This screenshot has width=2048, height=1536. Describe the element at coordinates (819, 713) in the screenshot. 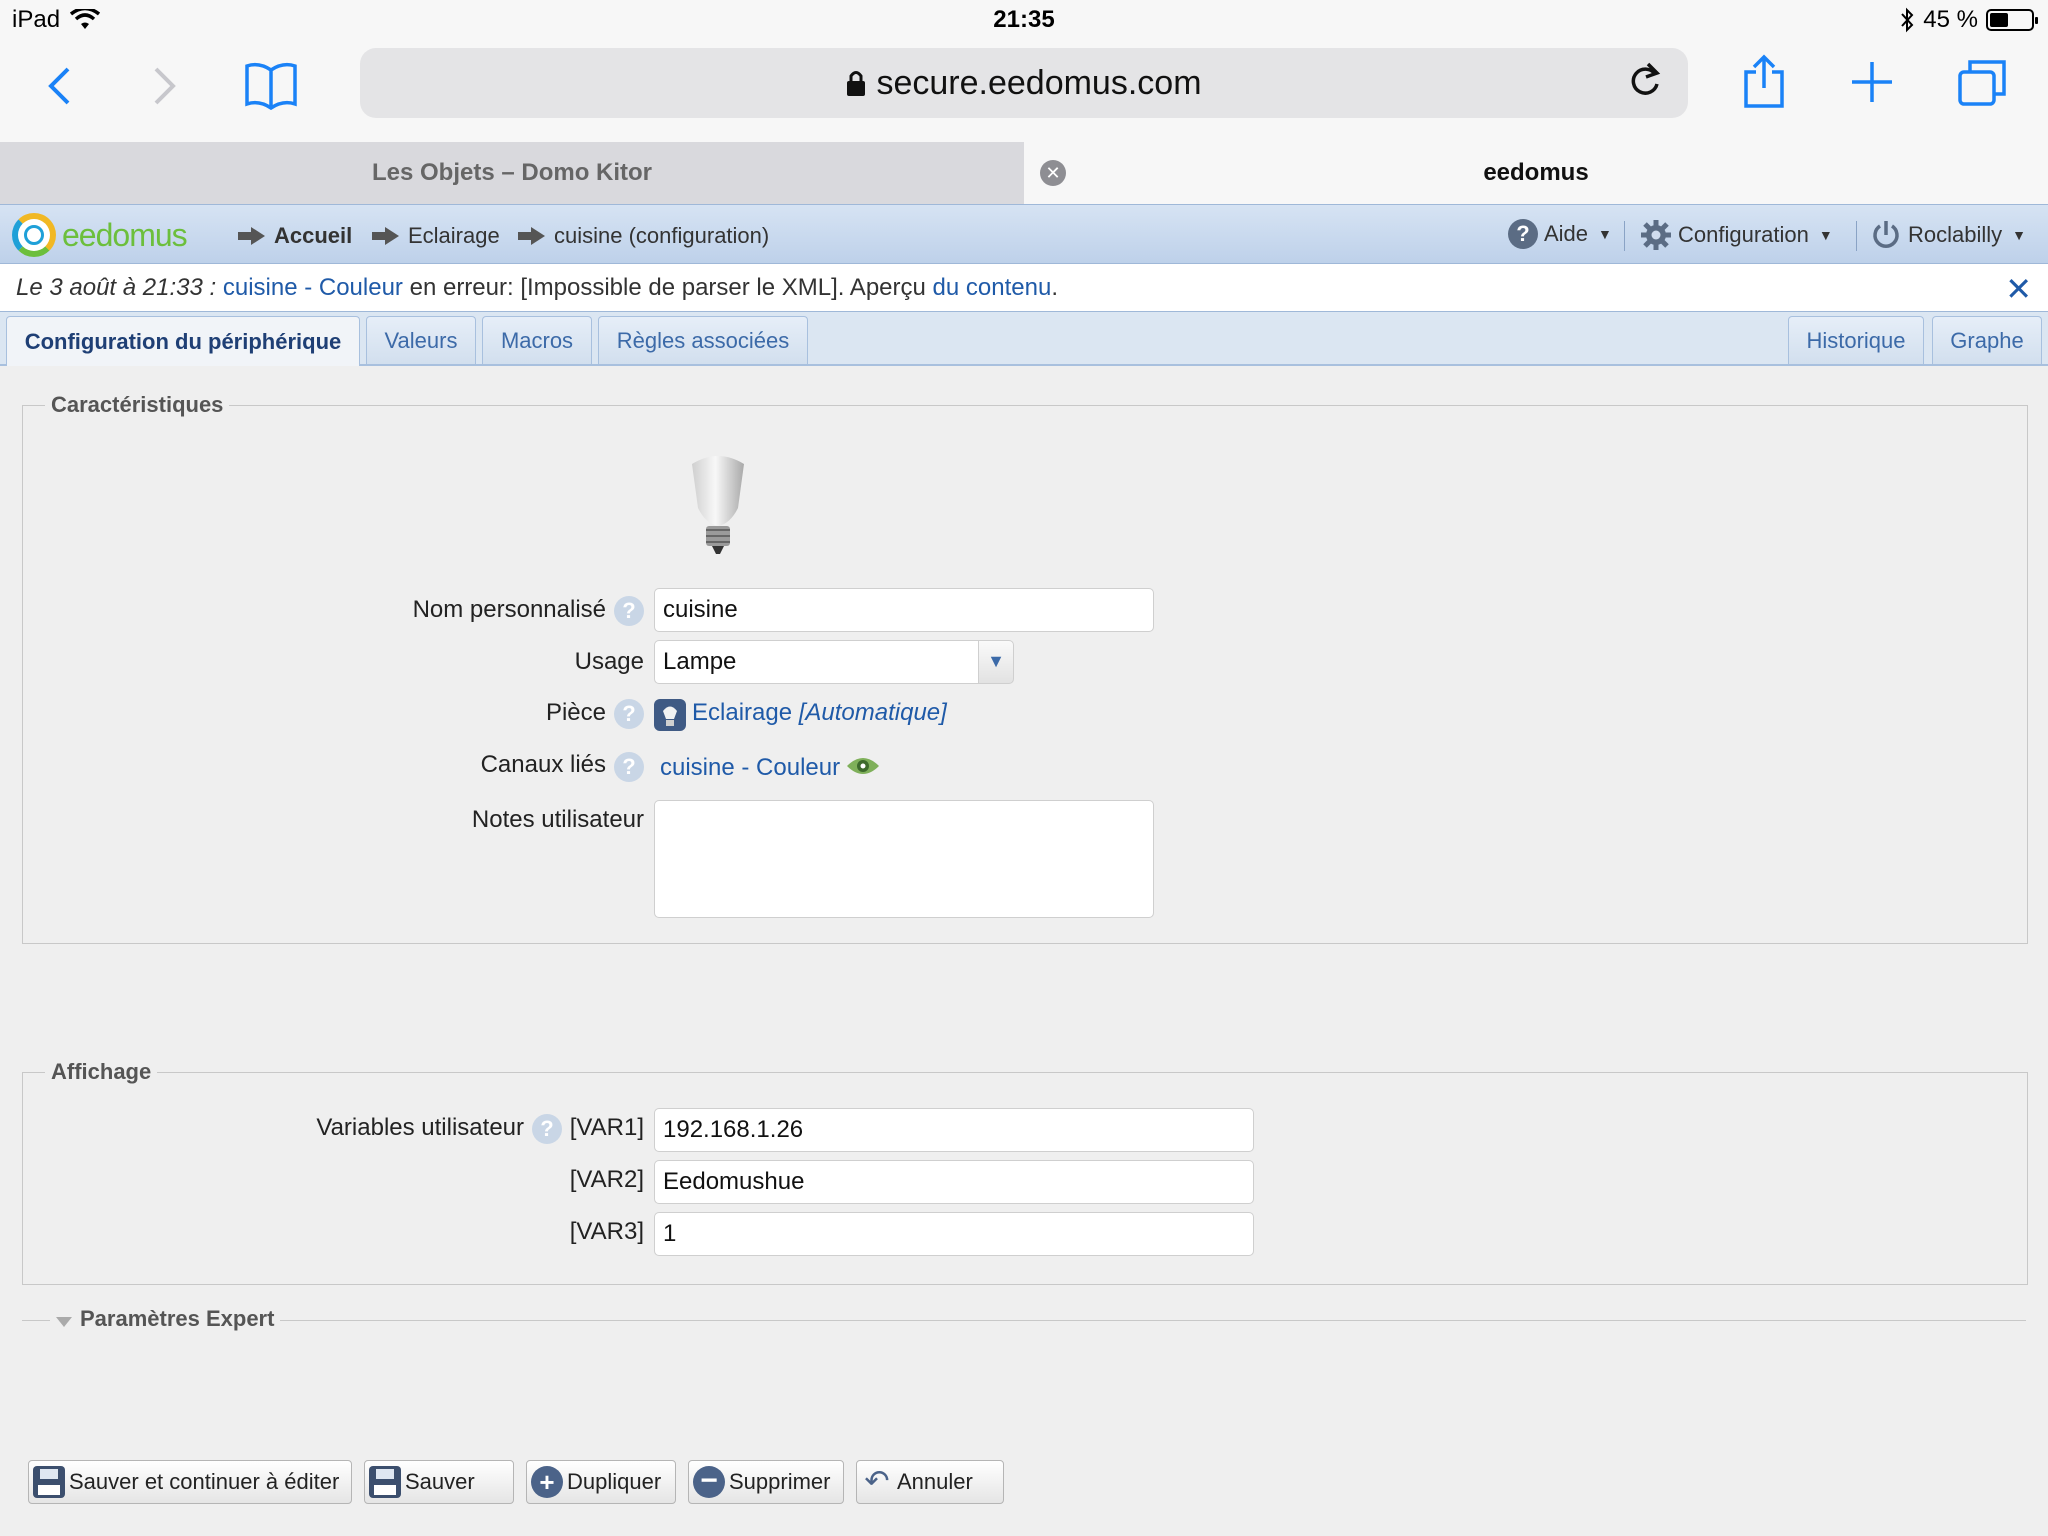

I see `piece-link: Eclairage [Automatique]` at that location.